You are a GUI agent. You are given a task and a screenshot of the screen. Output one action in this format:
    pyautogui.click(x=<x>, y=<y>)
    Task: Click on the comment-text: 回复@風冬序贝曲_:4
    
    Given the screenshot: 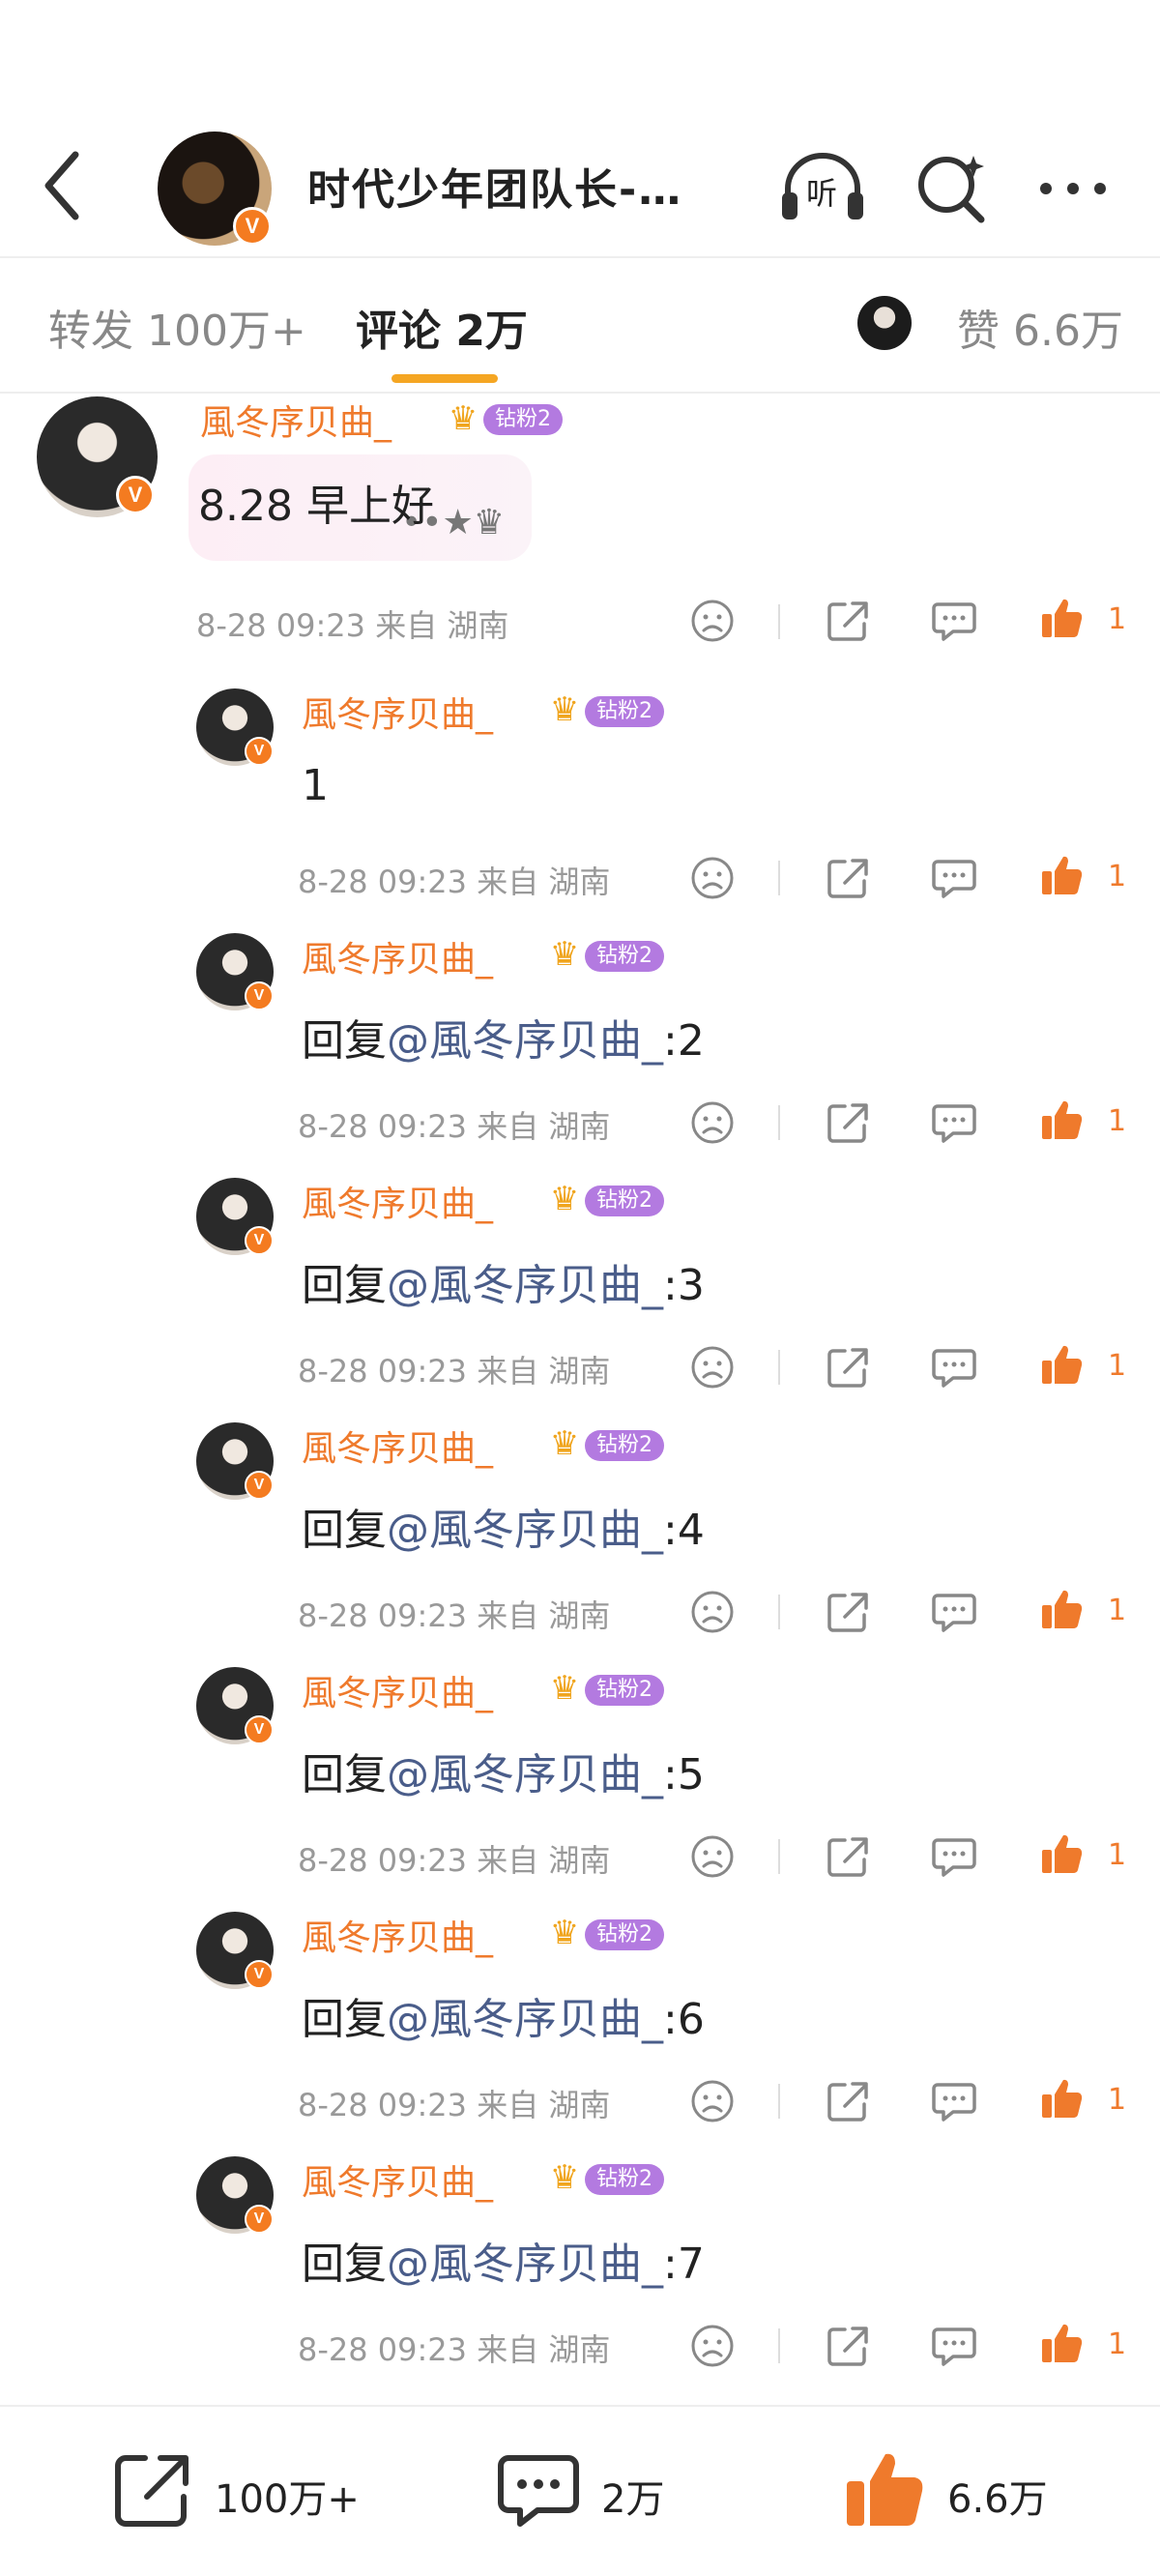 What is the action you would take?
    pyautogui.click(x=504, y=1526)
    